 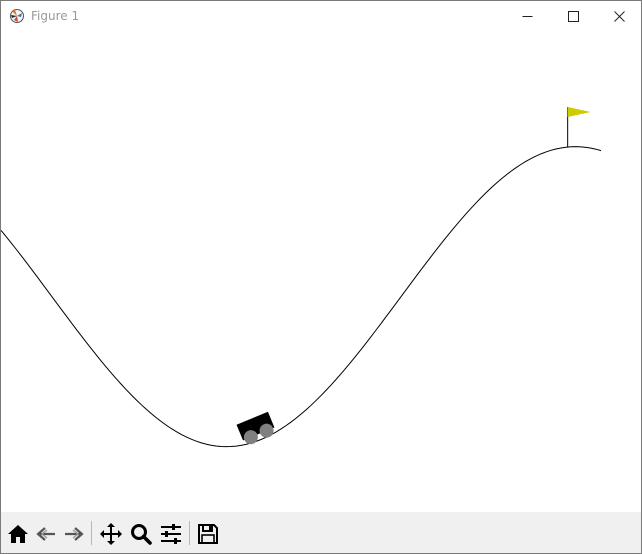 I want to click on back-arrow-icon, so click(x=45, y=534).